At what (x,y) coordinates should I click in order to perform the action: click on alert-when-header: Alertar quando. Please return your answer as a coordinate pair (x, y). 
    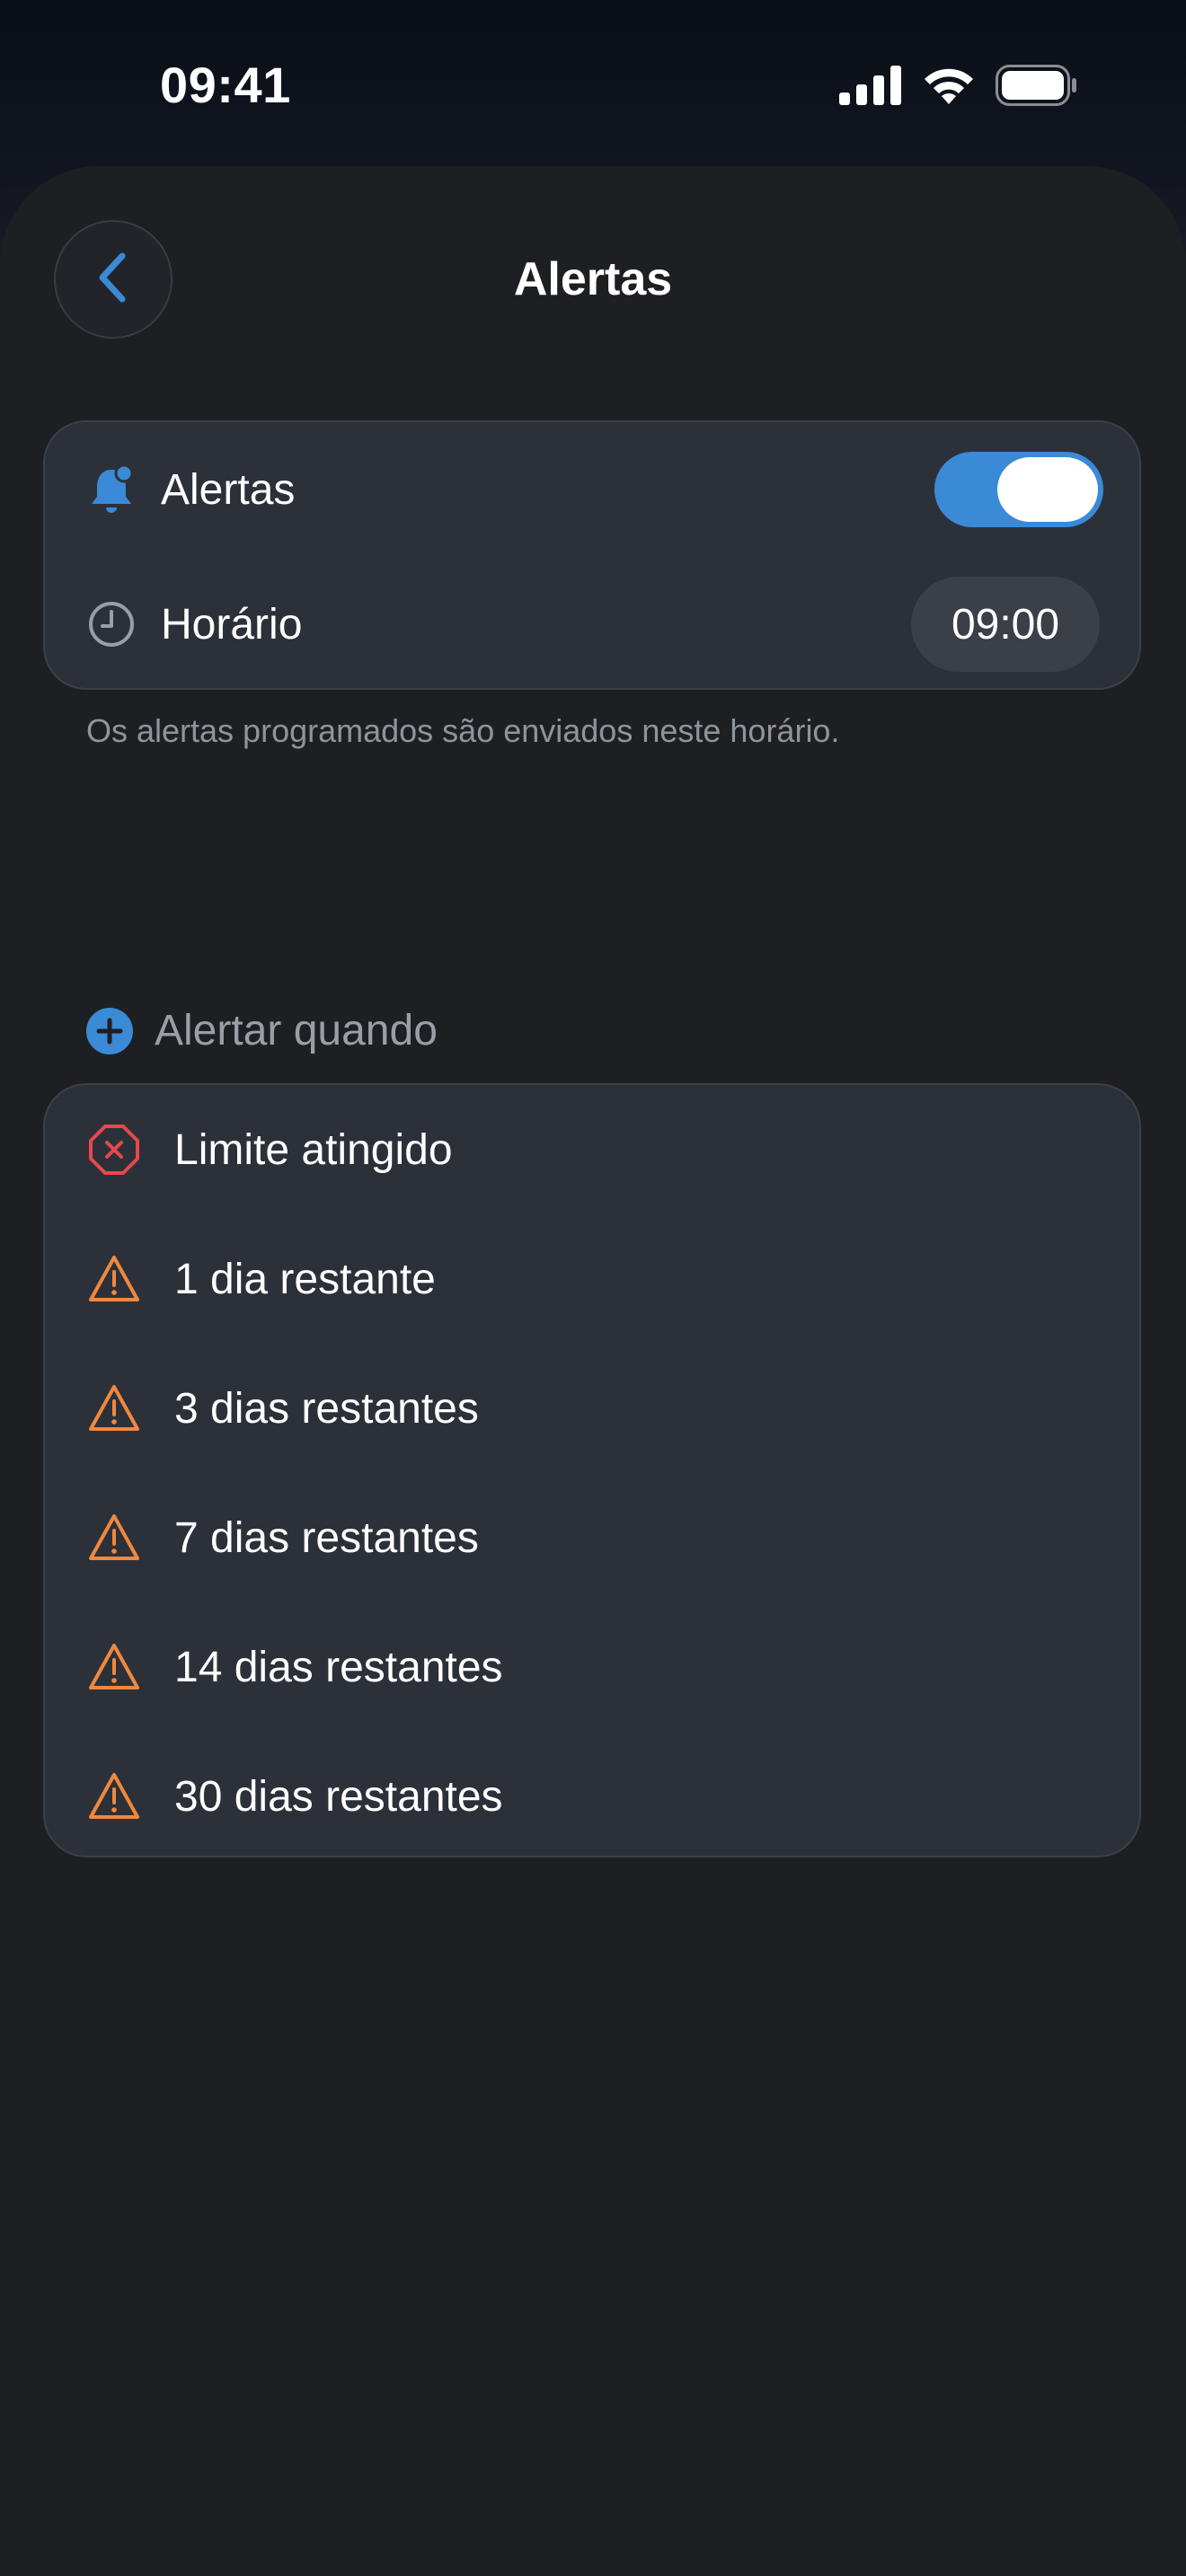
    Looking at the image, I should click on (262, 1030).